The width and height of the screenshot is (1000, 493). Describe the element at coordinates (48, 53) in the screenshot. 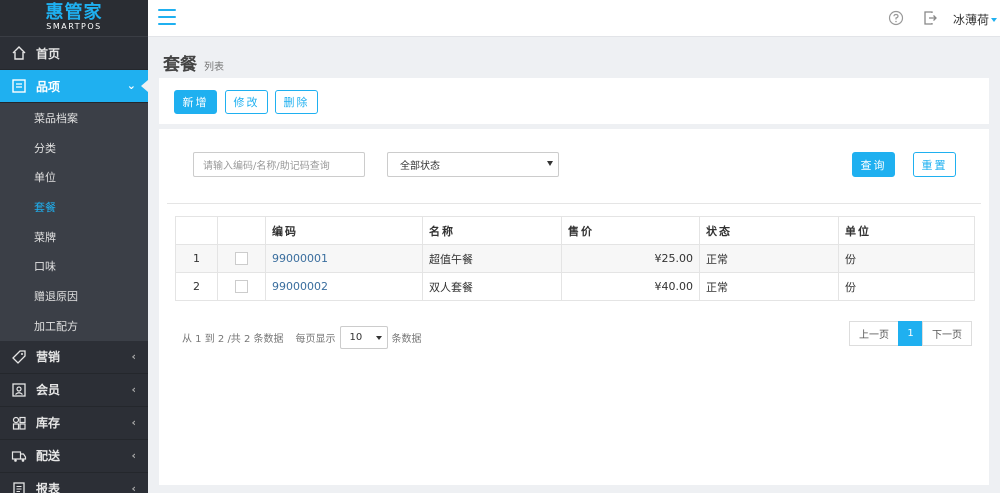

I see `sidebar-item-label: 首页` at that location.